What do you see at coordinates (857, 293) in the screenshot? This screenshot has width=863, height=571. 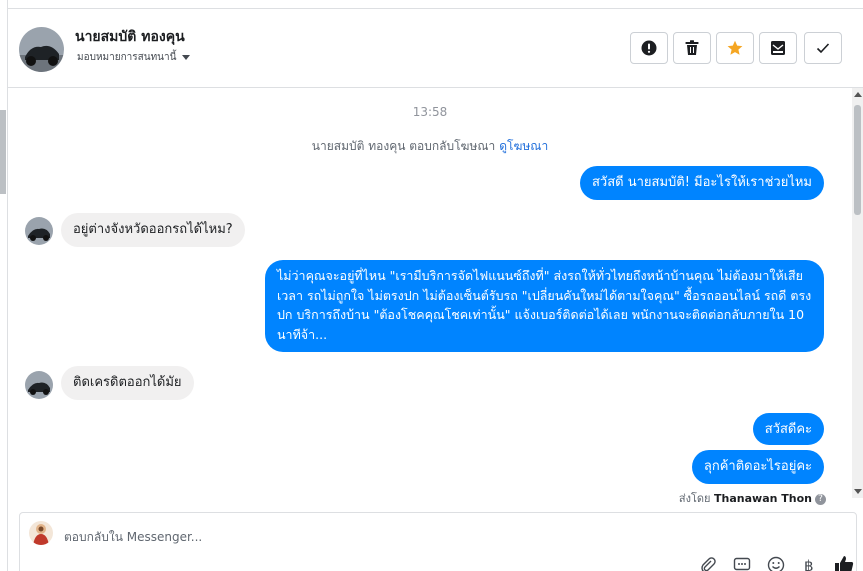 I see `conversation-scrollbar` at bounding box center [857, 293].